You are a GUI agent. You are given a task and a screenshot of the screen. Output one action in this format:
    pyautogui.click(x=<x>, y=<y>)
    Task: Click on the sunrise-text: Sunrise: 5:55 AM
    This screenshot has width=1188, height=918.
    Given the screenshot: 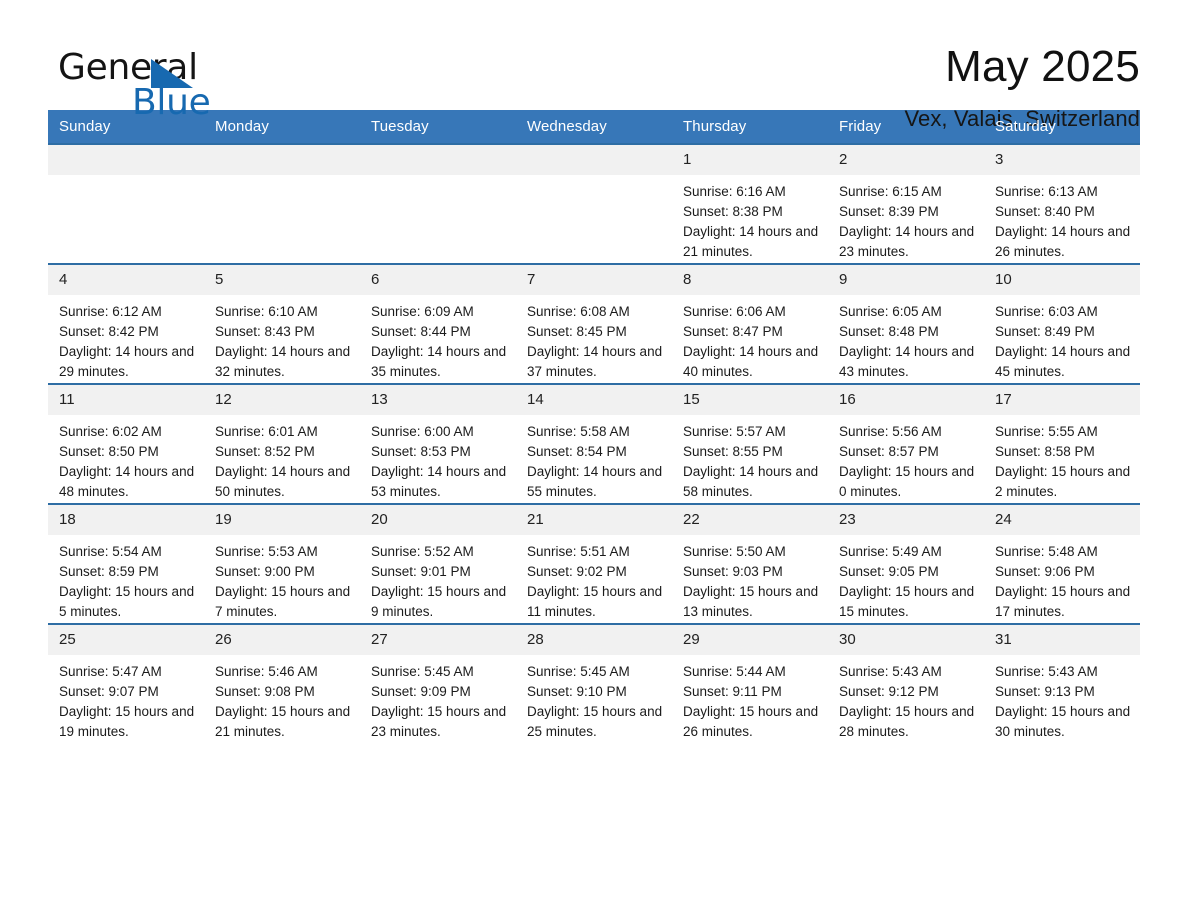 What is the action you would take?
    pyautogui.click(x=1046, y=431)
    